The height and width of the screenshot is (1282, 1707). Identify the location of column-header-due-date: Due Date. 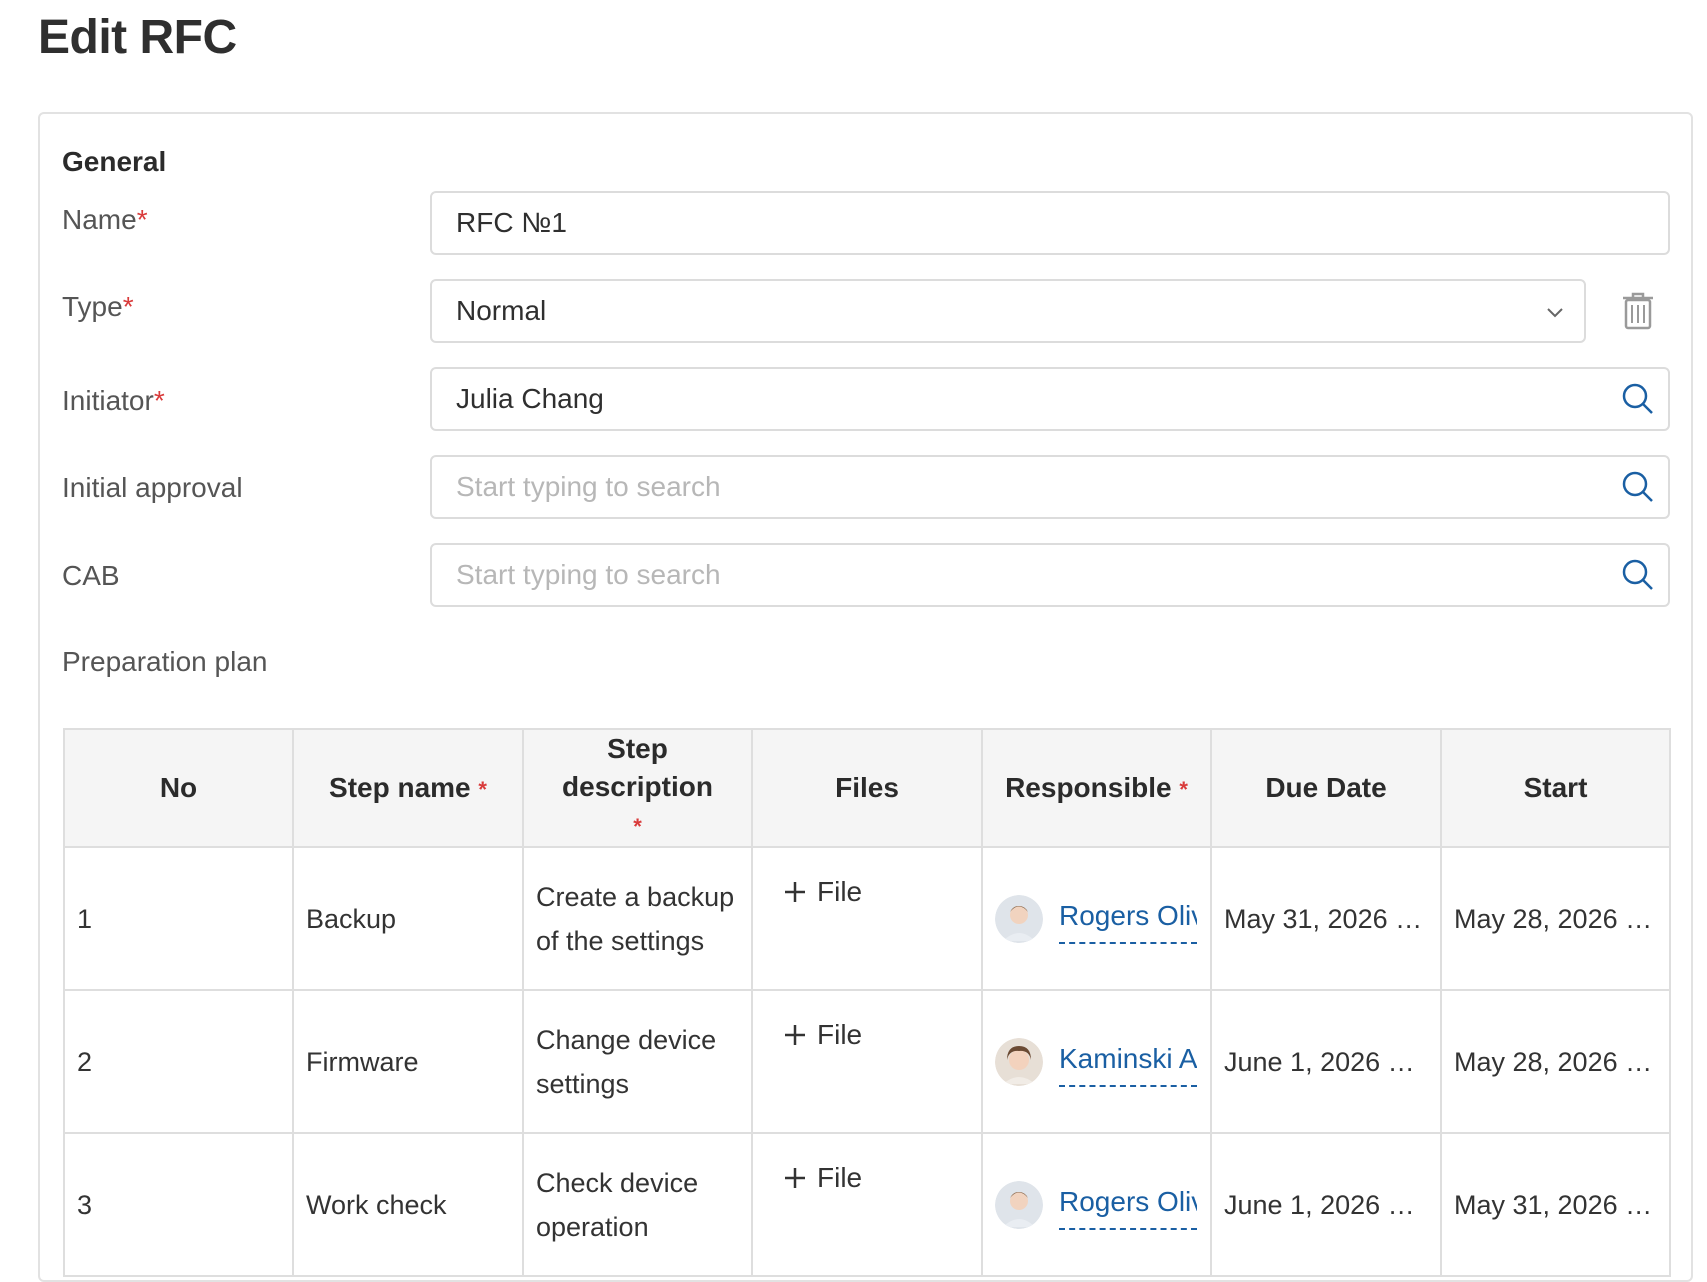
(1326, 788).